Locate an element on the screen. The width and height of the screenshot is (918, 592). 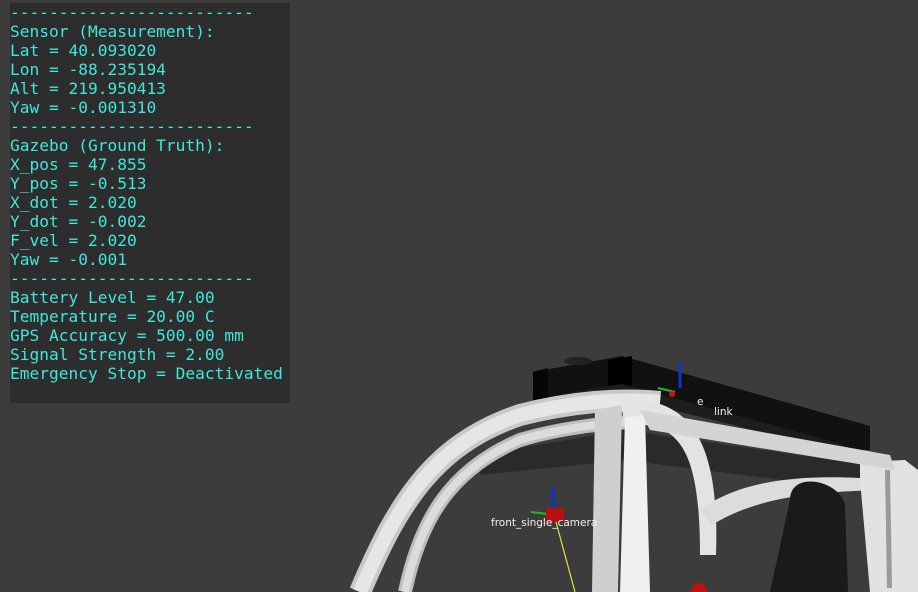
battery-level: Battery Level = 47.00 is located at coordinates (112, 297).